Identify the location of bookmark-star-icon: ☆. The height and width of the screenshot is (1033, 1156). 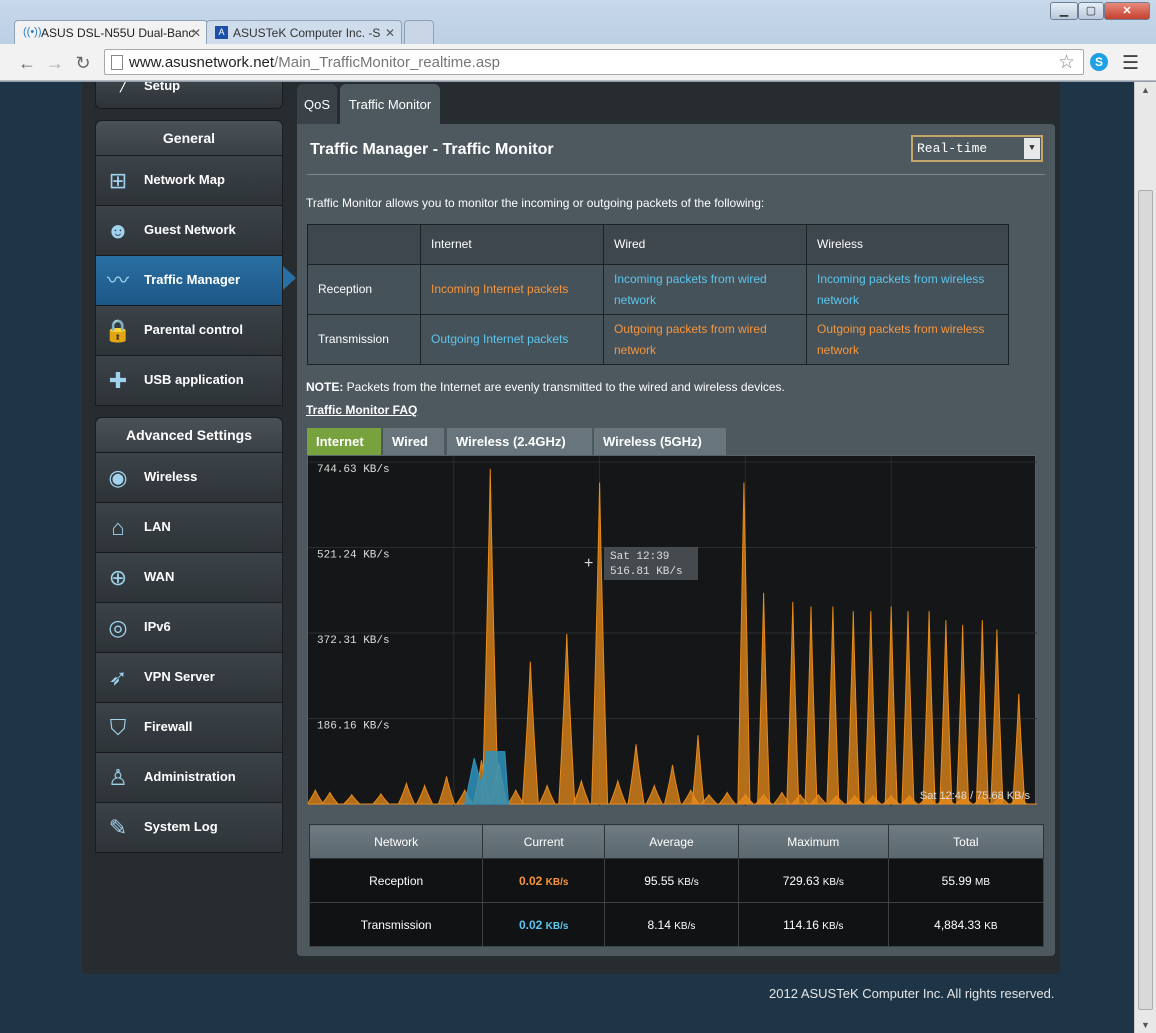
(1066, 62).